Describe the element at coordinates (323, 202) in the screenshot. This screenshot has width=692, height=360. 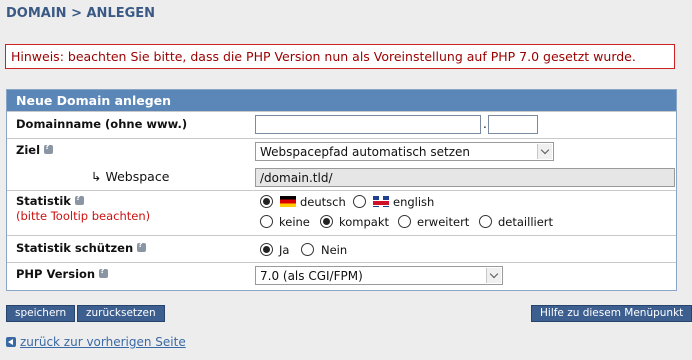
I see `lang-deutsch-label: deutsch` at that location.